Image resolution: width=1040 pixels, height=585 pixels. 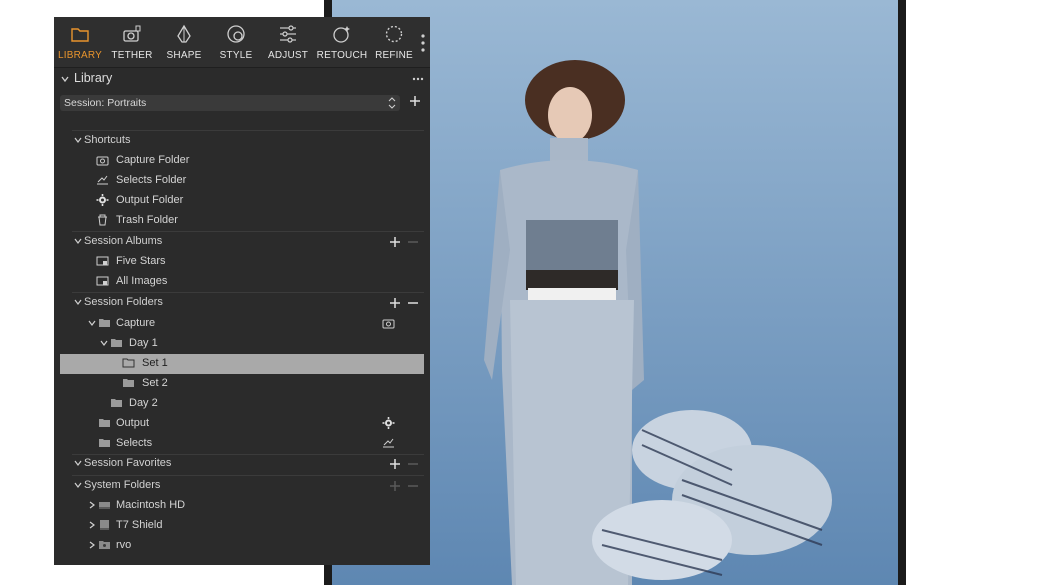 I want to click on tab-style: STYLE, so click(x=236, y=42).